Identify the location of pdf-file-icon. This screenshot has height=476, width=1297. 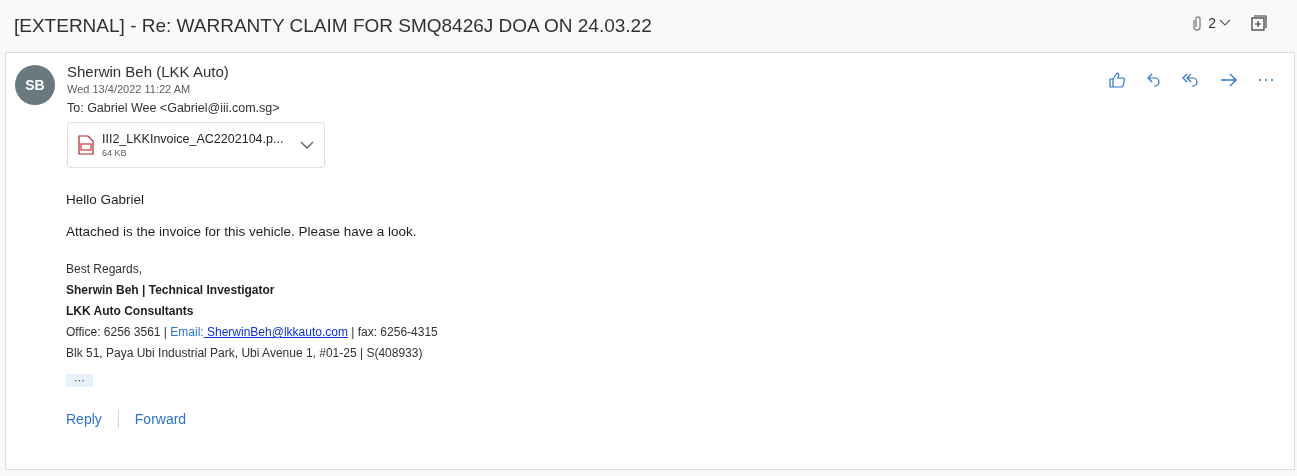
(86, 145).